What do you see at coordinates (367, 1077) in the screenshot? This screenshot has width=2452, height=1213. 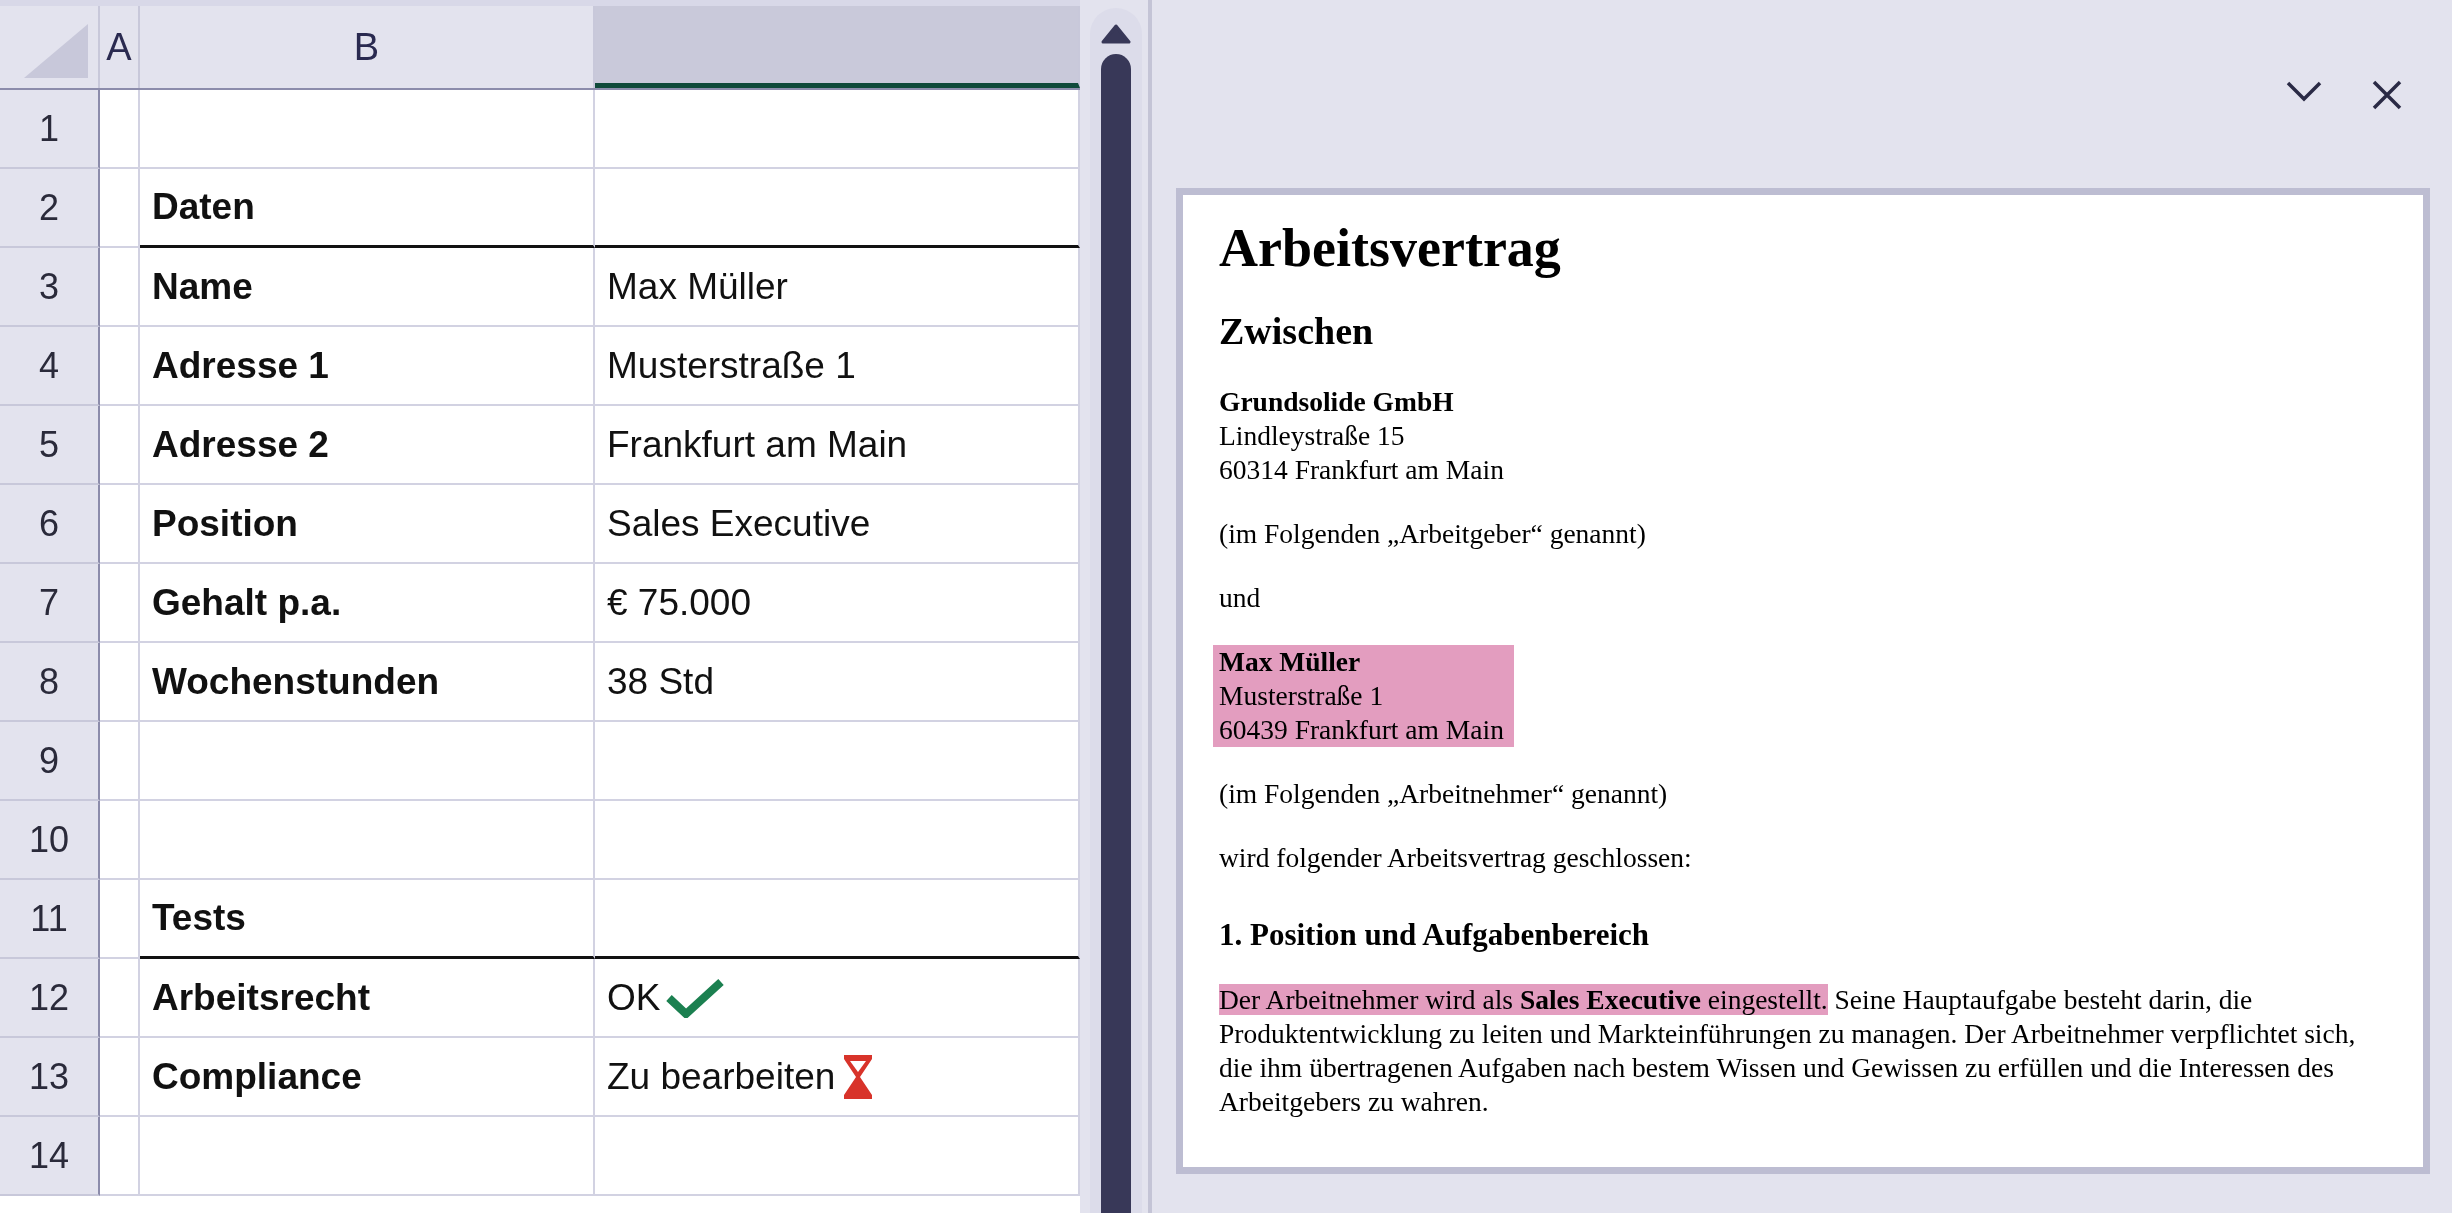 I see `row-label-cell: Compliance` at bounding box center [367, 1077].